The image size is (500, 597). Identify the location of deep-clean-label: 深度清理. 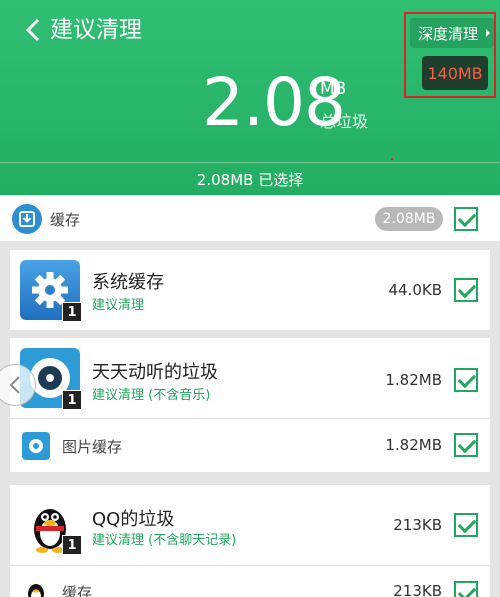
(448, 33).